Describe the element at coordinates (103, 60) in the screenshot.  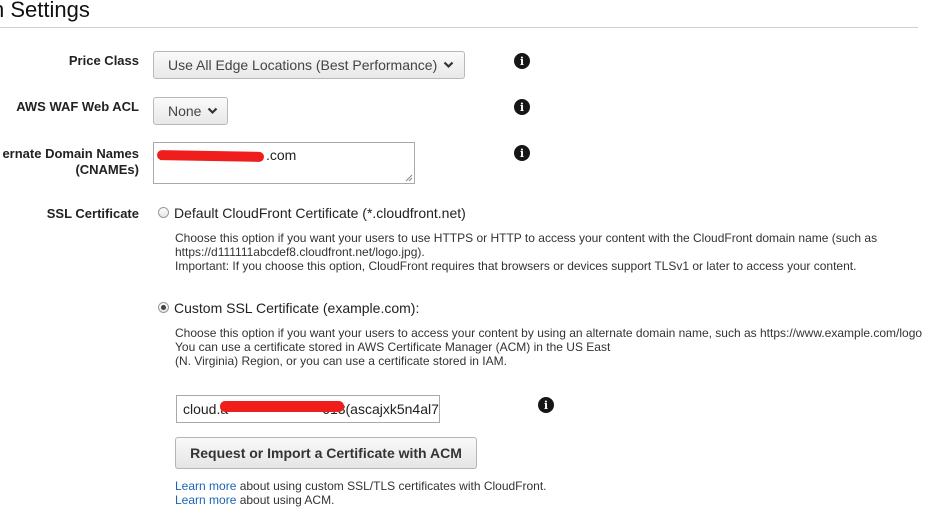
I see `price-class-label: Price Class` at that location.